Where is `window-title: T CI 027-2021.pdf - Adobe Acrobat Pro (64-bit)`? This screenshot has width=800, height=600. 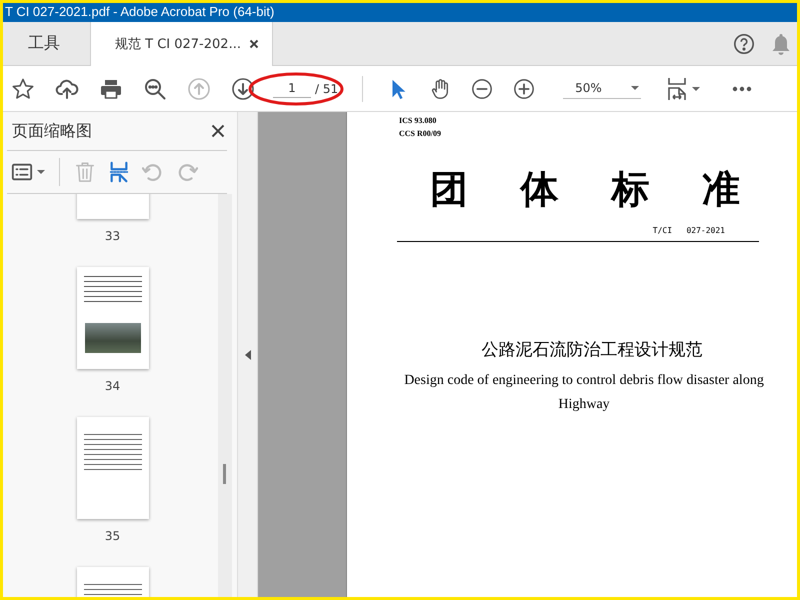 window-title: T CI 027-2021.pdf - Adobe Acrobat Pro (64-bit) is located at coordinates (140, 11).